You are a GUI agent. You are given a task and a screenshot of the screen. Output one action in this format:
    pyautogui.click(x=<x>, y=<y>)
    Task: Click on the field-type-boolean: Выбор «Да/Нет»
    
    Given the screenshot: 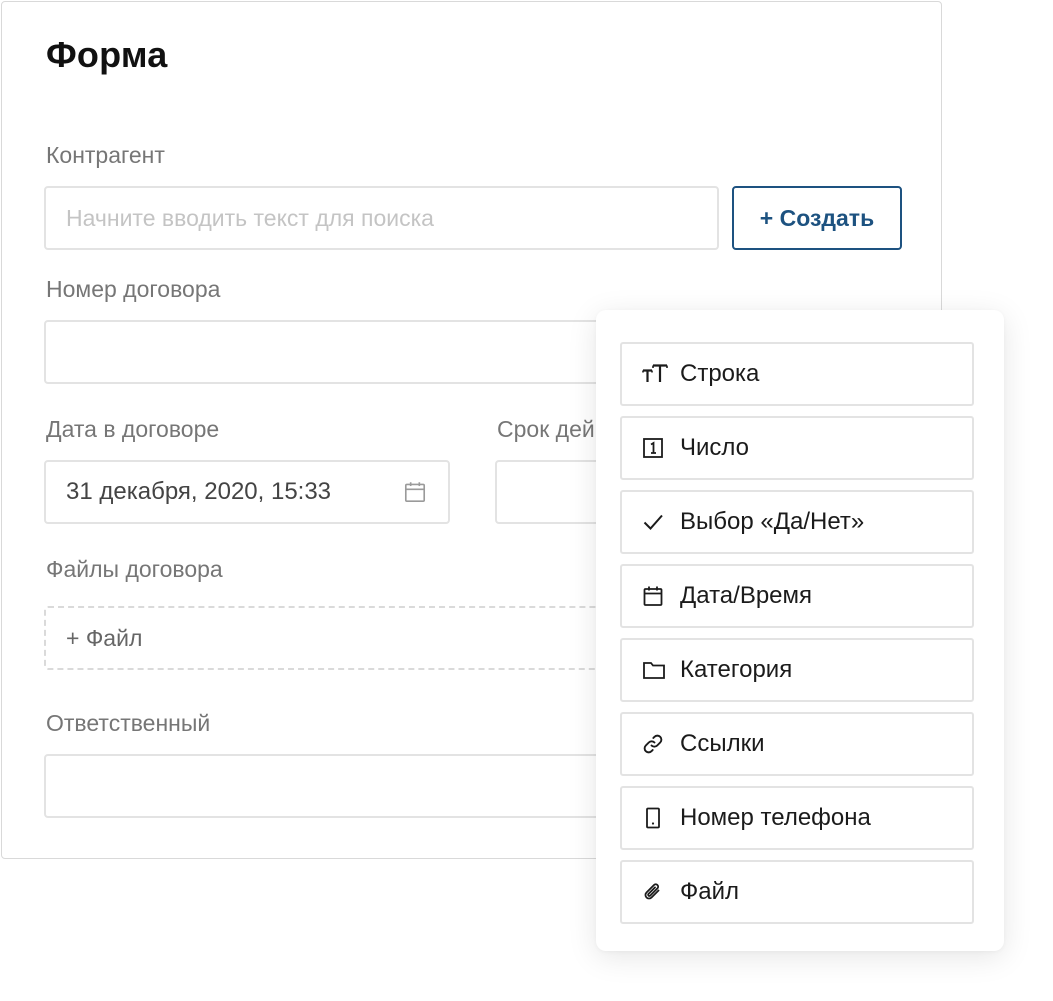 What is the action you would take?
    pyautogui.click(x=797, y=522)
    